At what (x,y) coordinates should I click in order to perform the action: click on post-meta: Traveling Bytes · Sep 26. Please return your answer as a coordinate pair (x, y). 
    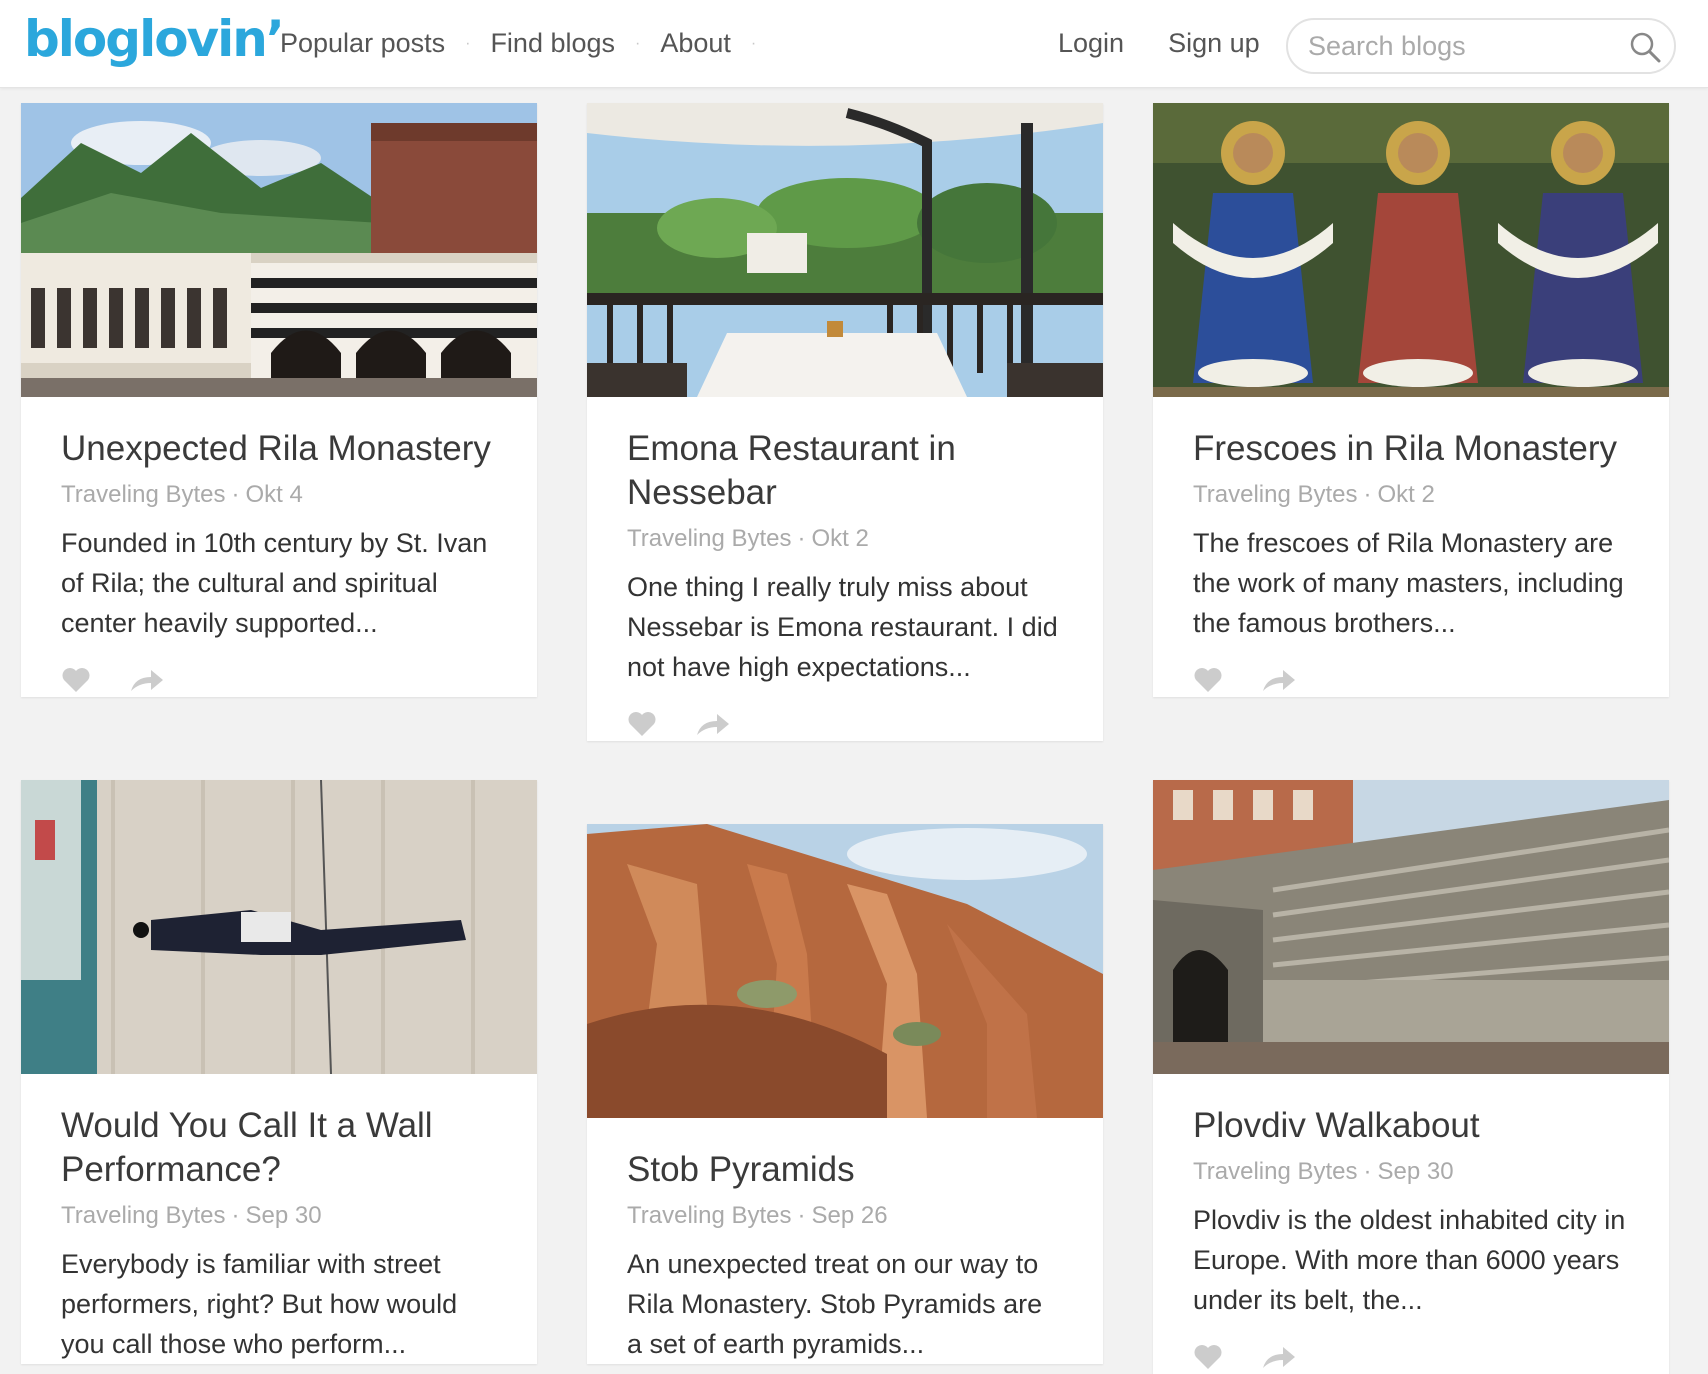
    Looking at the image, I should click on (845, 1216).